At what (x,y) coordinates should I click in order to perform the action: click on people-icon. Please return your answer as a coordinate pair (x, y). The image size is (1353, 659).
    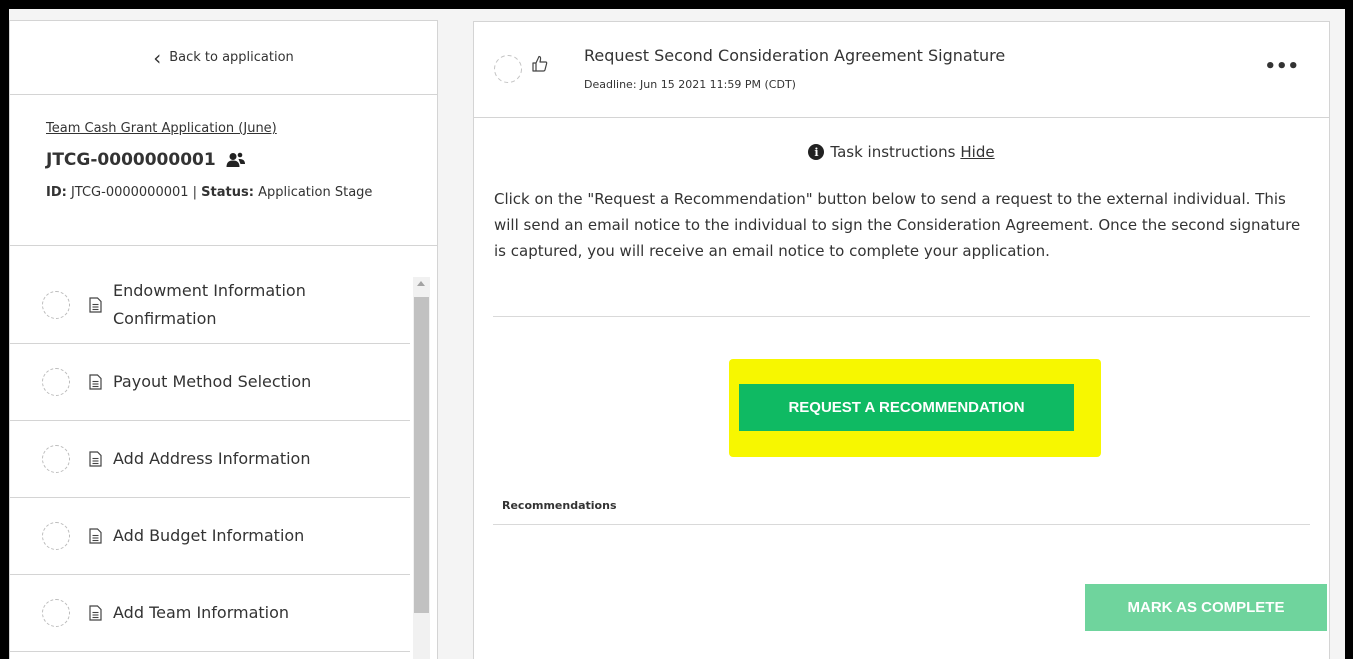
    Looking at the image, I should click on (236, 160).